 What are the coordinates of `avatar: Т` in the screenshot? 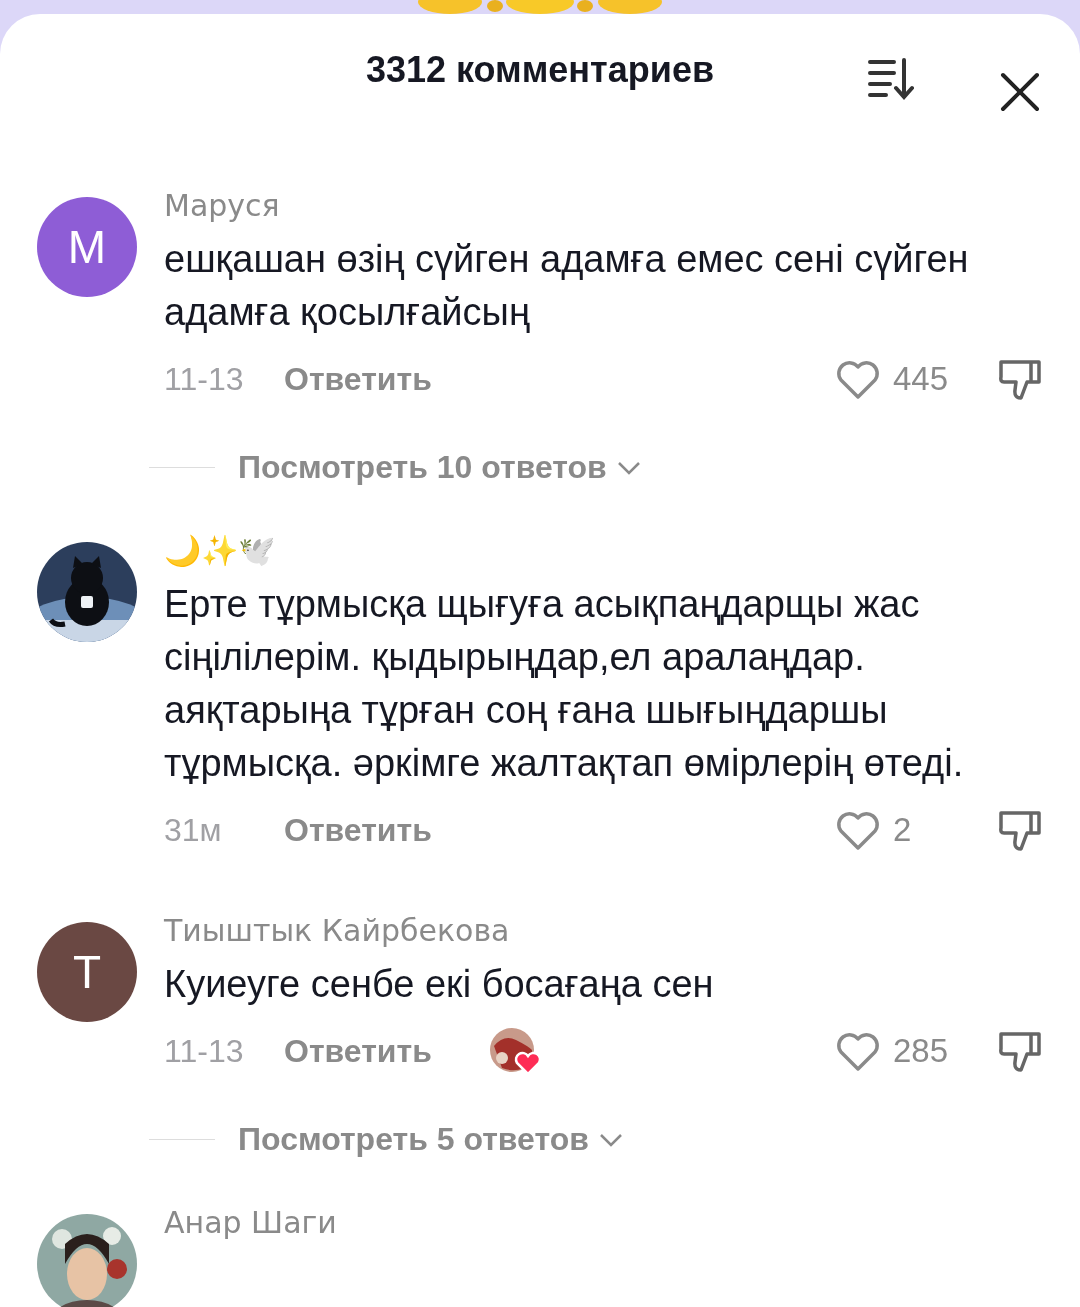 It's located at (87, 972).